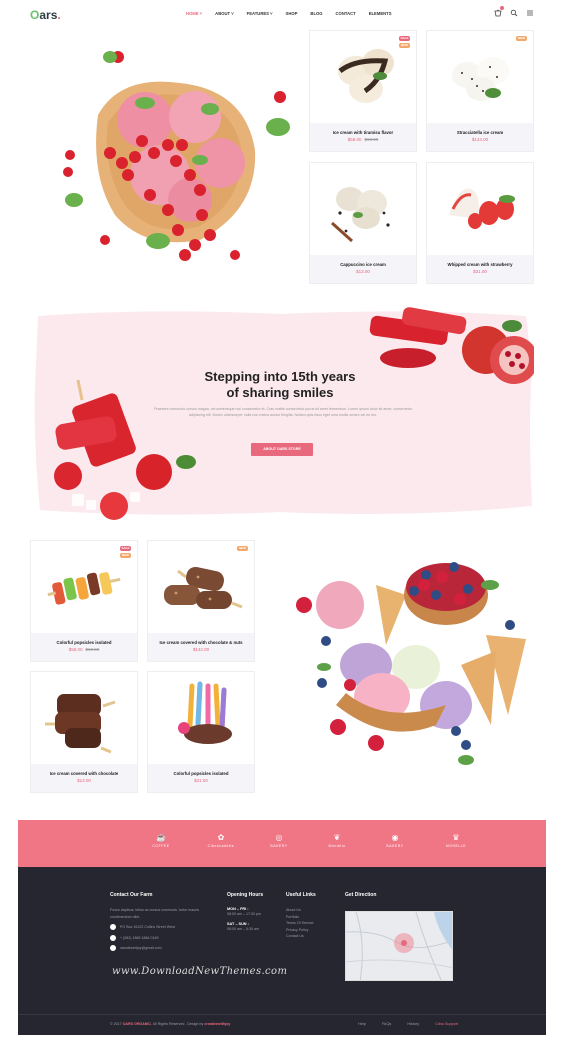 The image size is (564, 1064). I want to click on product-name: Cappuccino ice cream, so click(363, 264).